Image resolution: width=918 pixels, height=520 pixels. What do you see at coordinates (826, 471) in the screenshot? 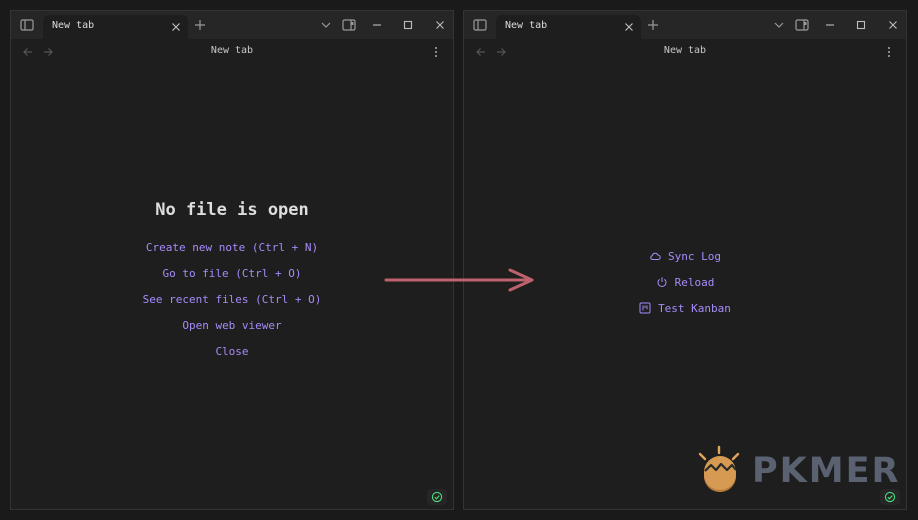
I see `pkmer-wordmark: PKMER` at bounding box center [826, 471].